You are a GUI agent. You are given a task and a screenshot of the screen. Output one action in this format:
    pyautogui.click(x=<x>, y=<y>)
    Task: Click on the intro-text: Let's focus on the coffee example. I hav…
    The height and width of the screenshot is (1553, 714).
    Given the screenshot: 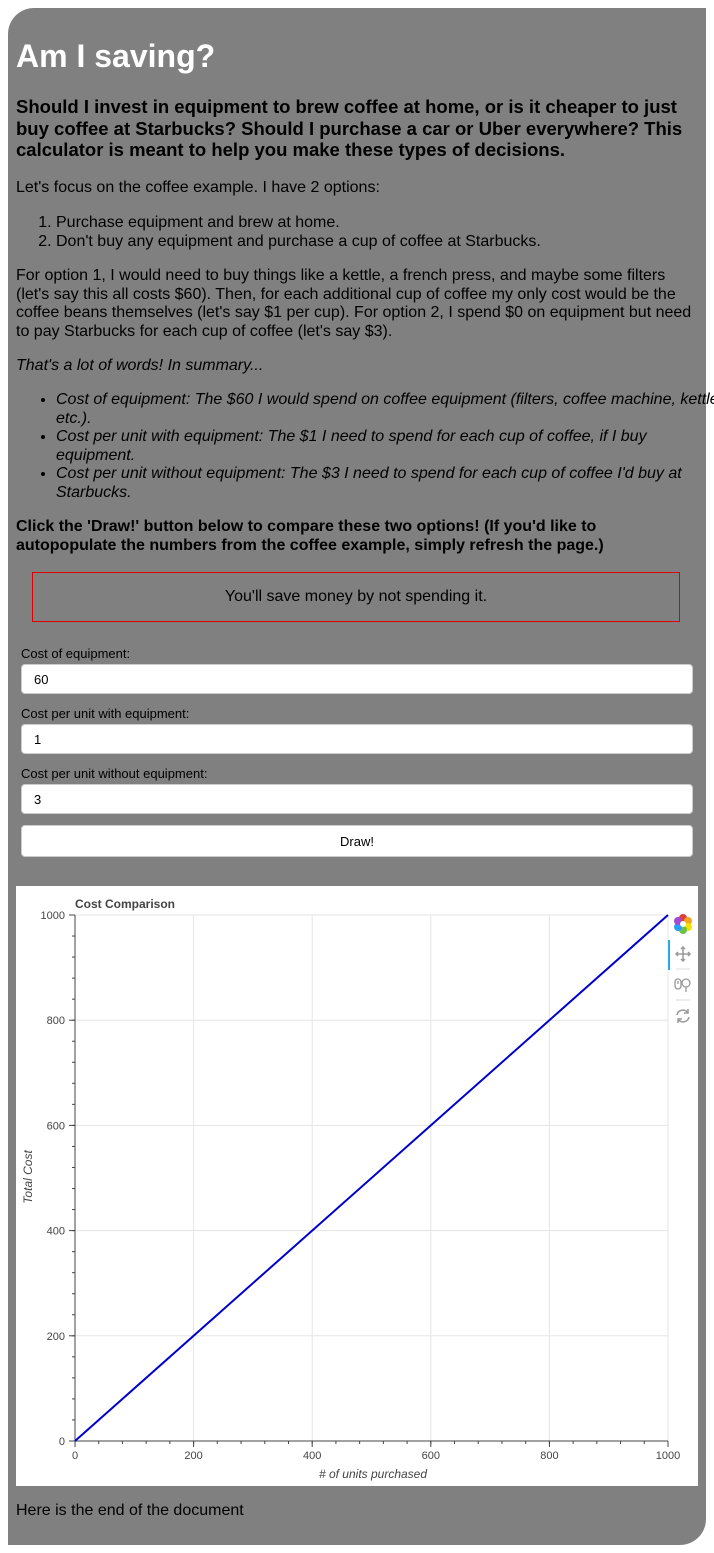 What is the action you would take?
    pyautogui.click(x=198, y=187)
    